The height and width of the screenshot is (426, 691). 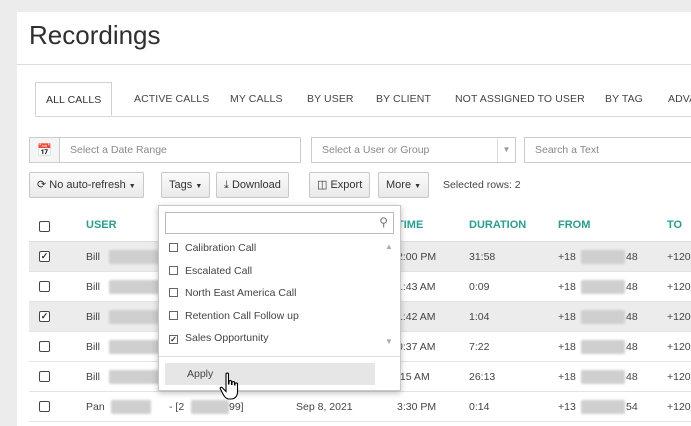 I want to click on column-to: TO, so click(x=674, y=225).